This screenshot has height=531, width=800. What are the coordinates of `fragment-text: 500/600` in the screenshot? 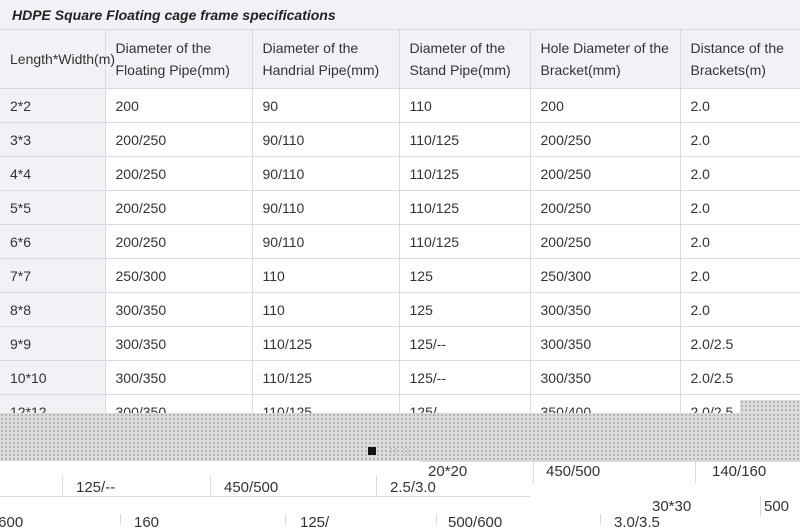 It's located at (475, 522).